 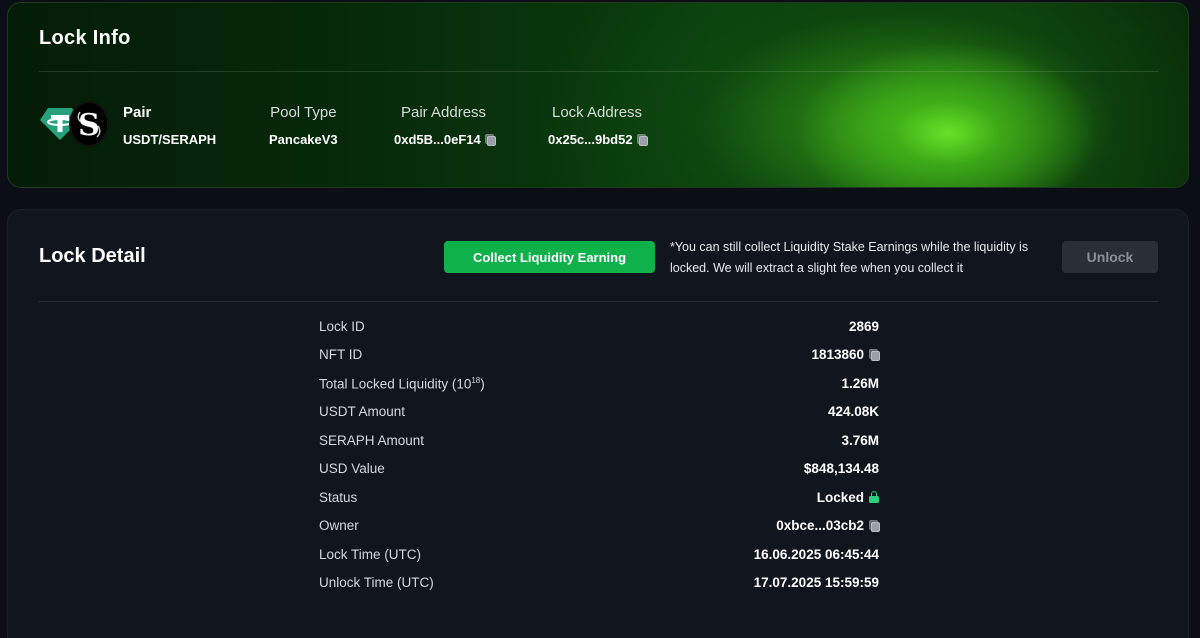 I want to click on row-value: 17.07.2025 15:59:59, so click(x=816, y=583).